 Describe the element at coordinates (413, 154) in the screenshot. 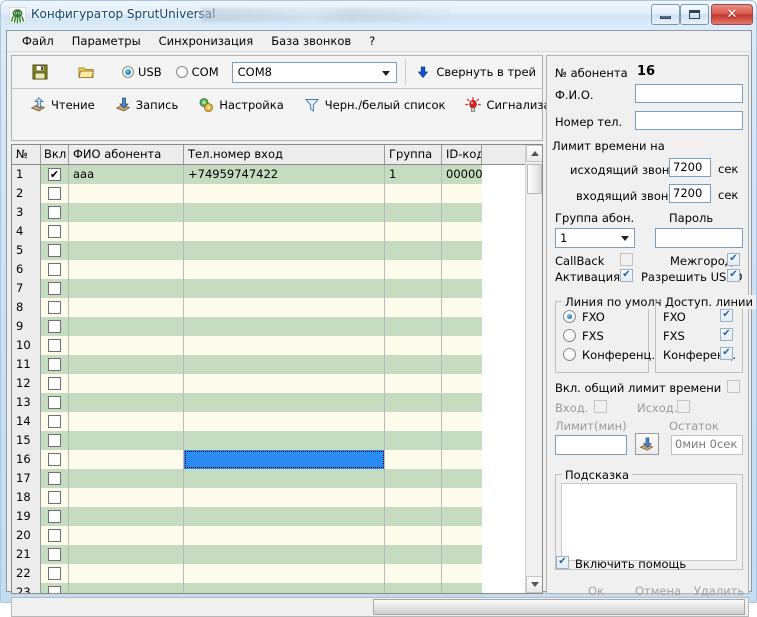

I see `column-header-group: Группа` at that location.